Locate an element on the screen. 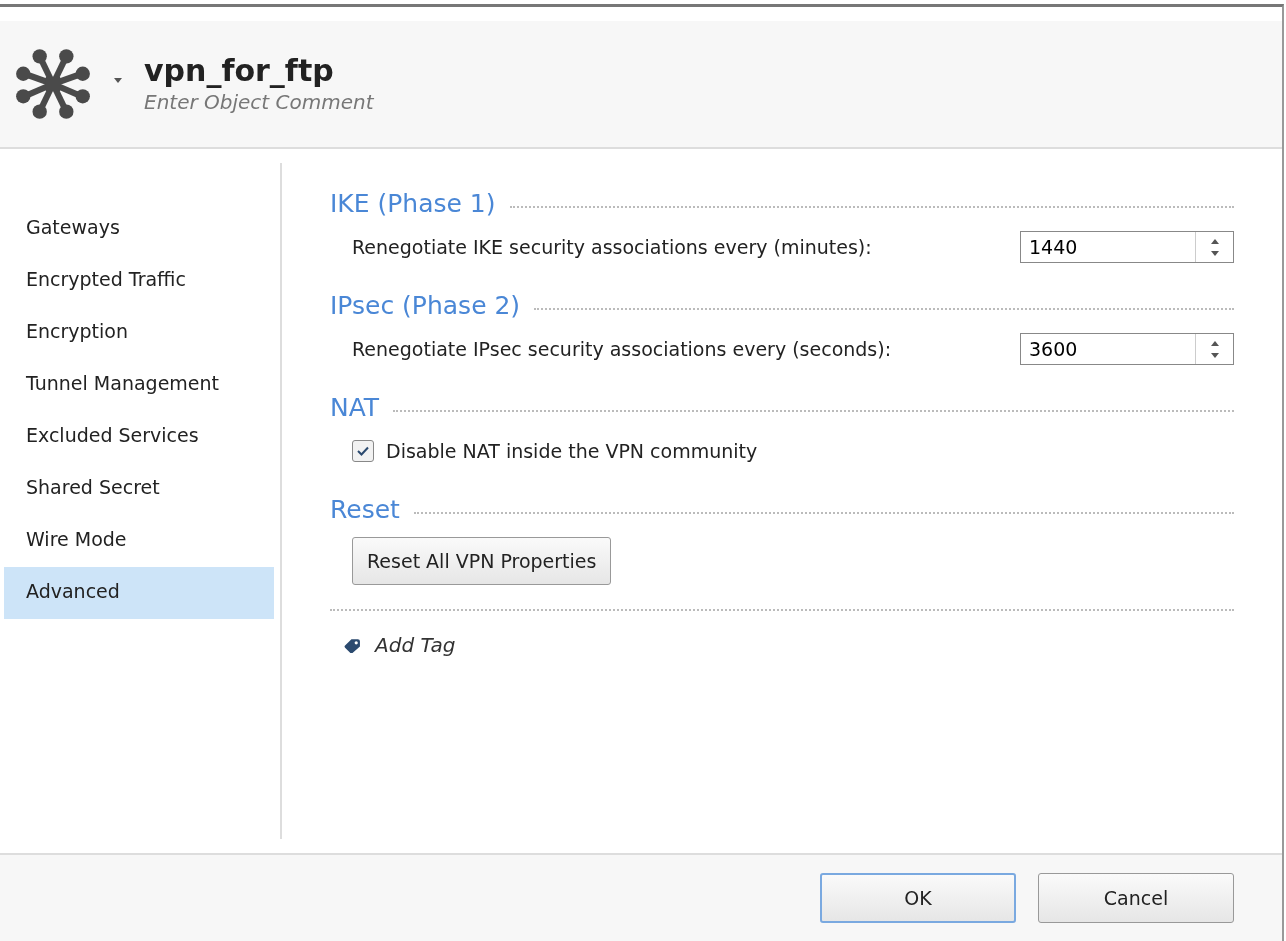  sidebar-item: Gateways is located at coordinates (139, 229).